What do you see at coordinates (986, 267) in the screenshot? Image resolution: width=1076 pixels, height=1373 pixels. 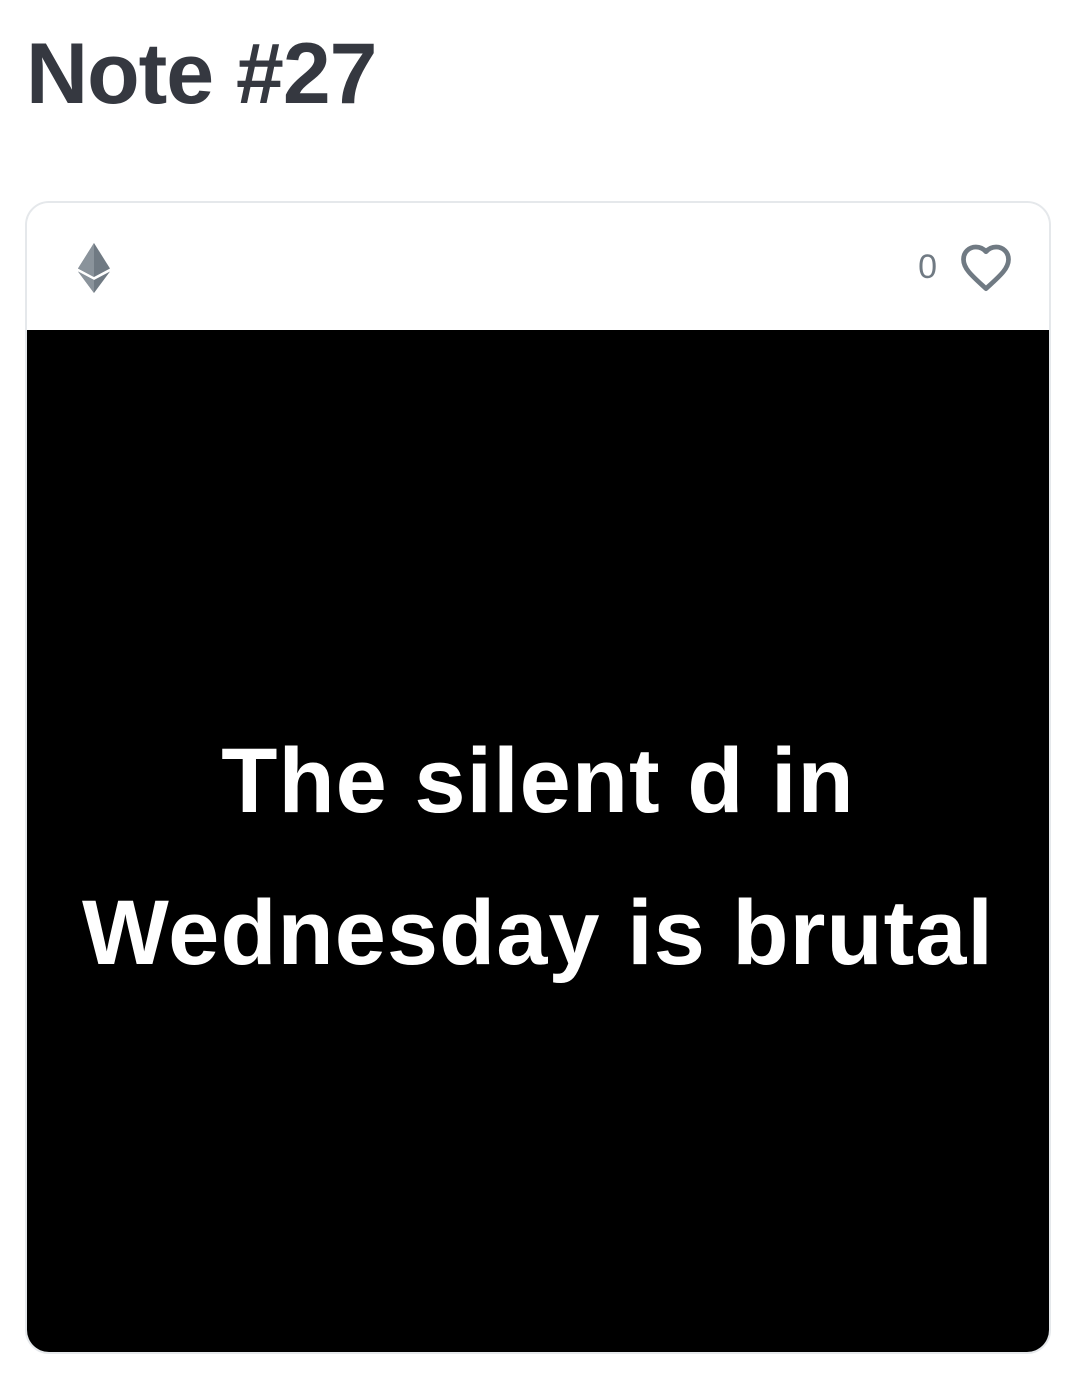 I see `heart-icon` at bounding box center [986, 267].